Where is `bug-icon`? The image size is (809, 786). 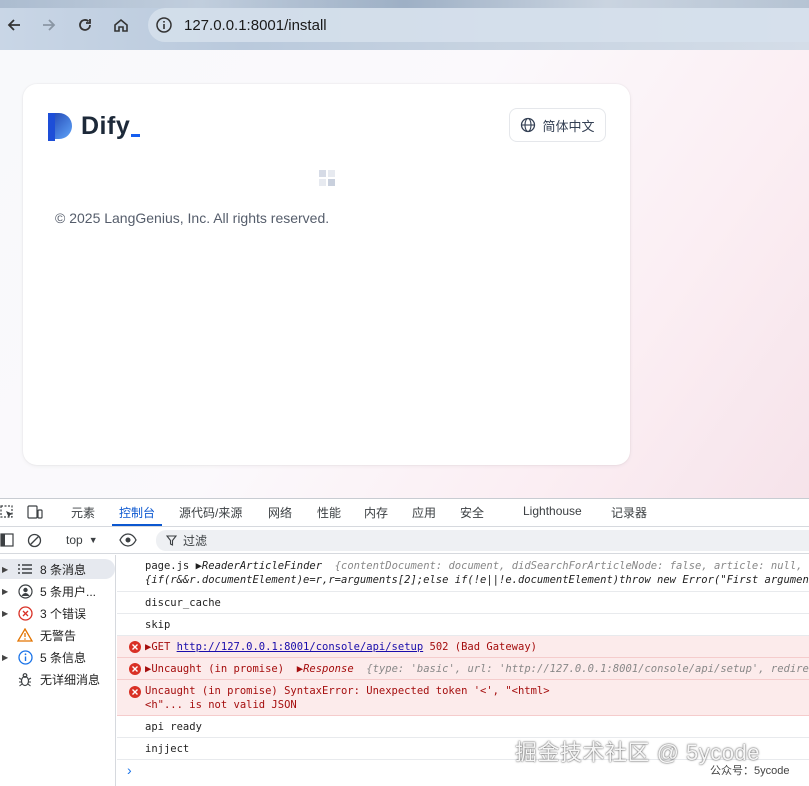 bug-icon is located at coordinates (25, 679).